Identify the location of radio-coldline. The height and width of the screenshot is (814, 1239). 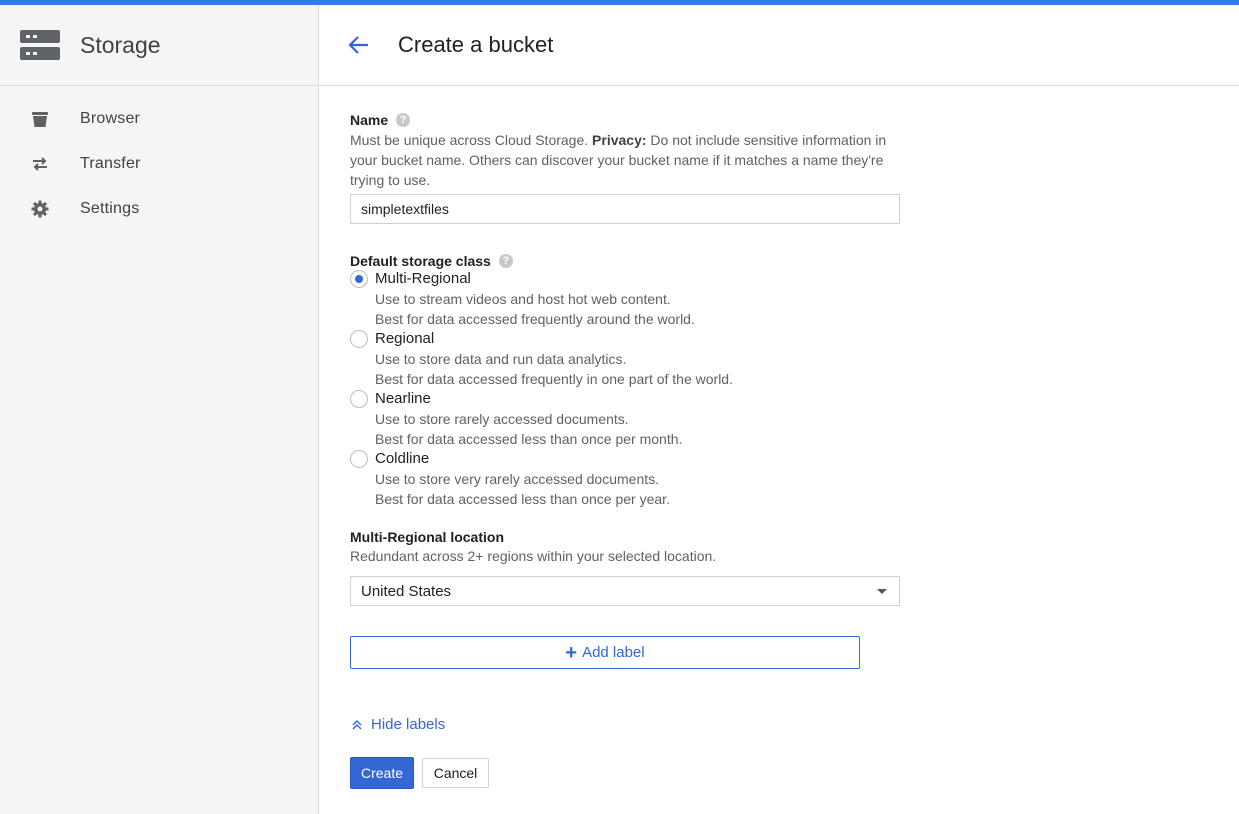
(359, 459).